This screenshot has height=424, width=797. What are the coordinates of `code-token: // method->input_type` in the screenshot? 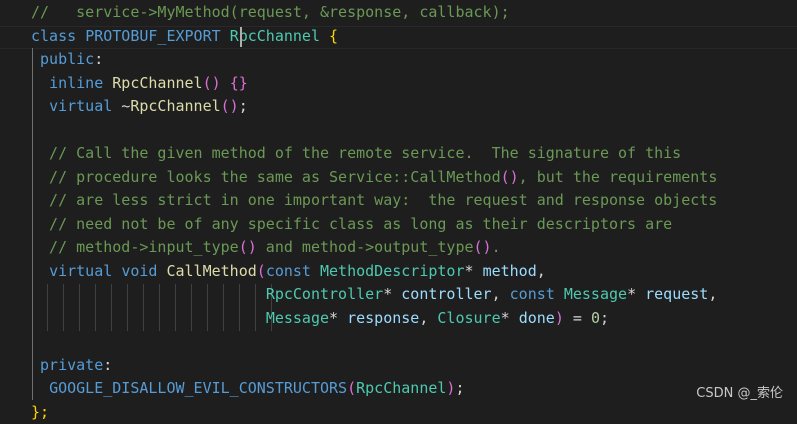 It's located at (135, 247).